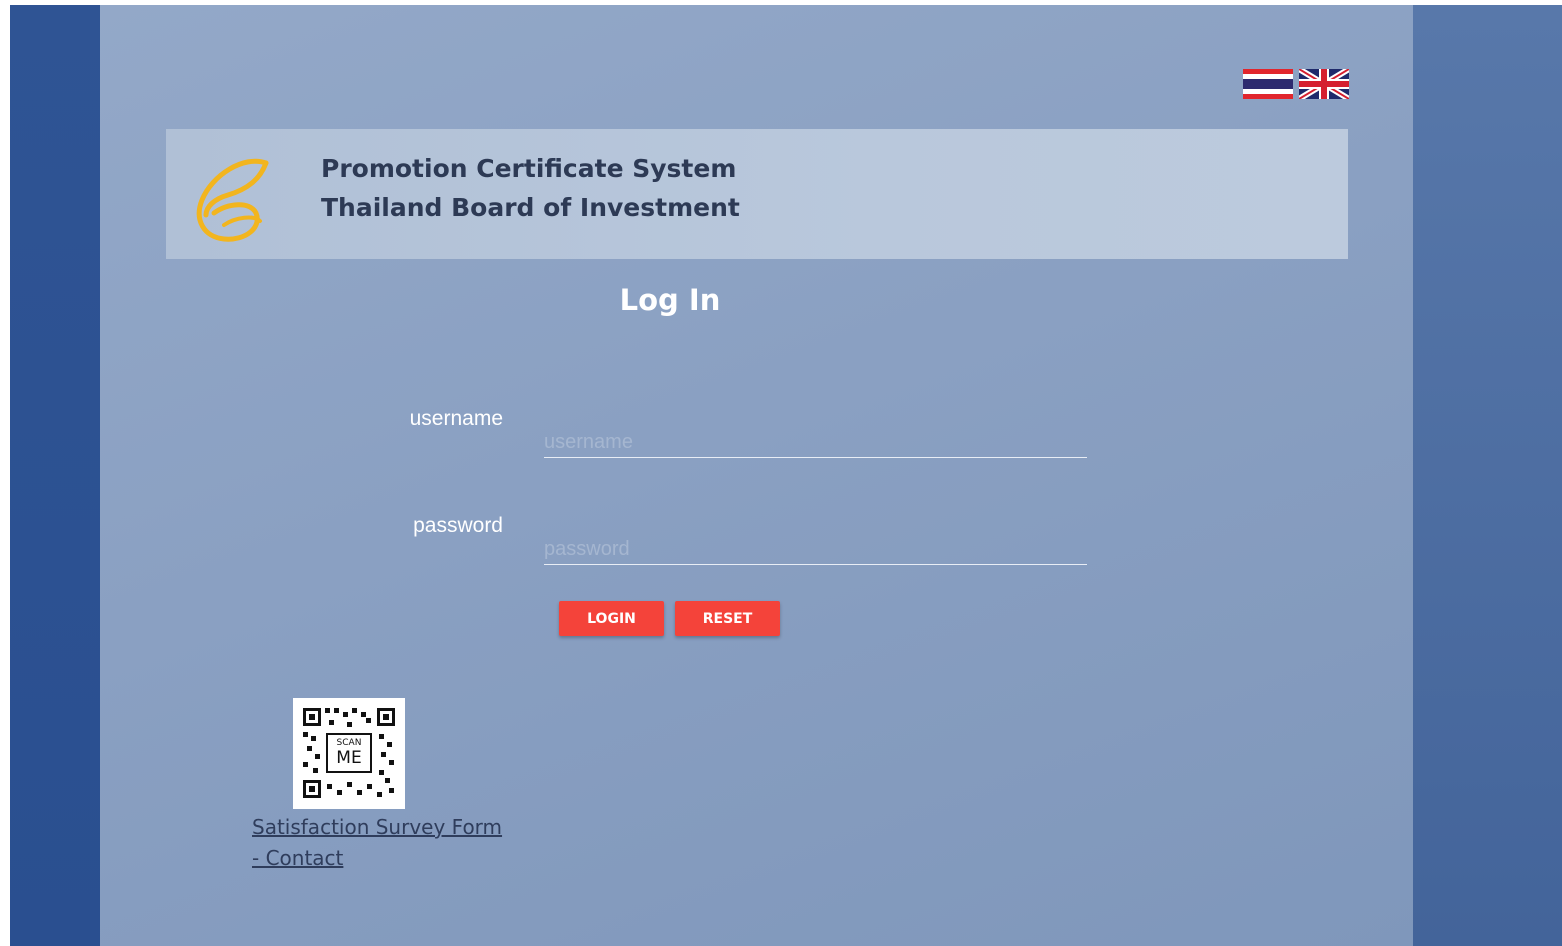 This screenshot has height=946, width=1562. Describe the element at coordinates (815, 438) in the screenshot. I see `username-input` at that location.